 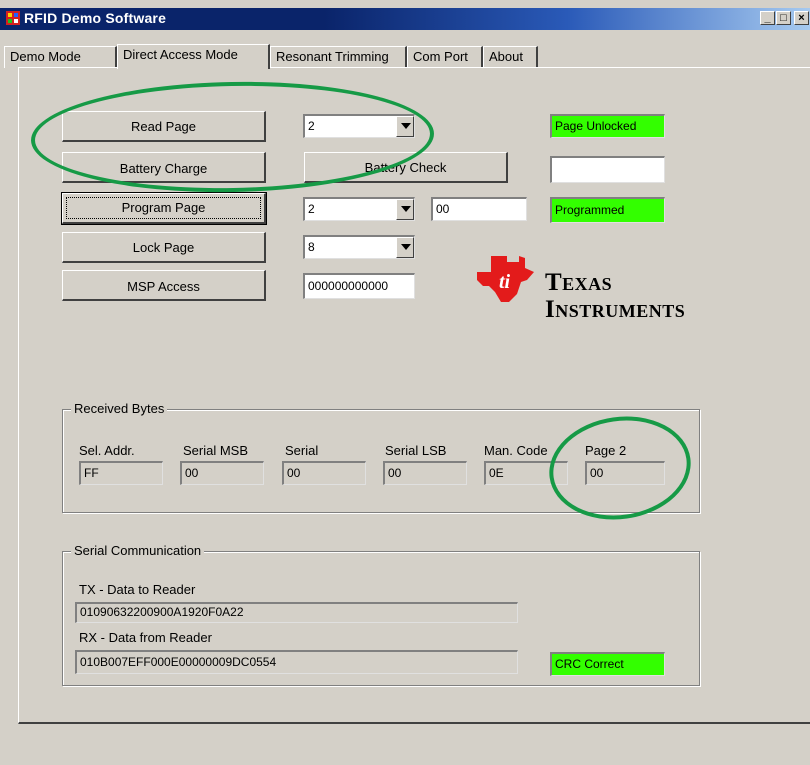 I want to click on man-code-label: Man. Code, so click(x=516, y=450).